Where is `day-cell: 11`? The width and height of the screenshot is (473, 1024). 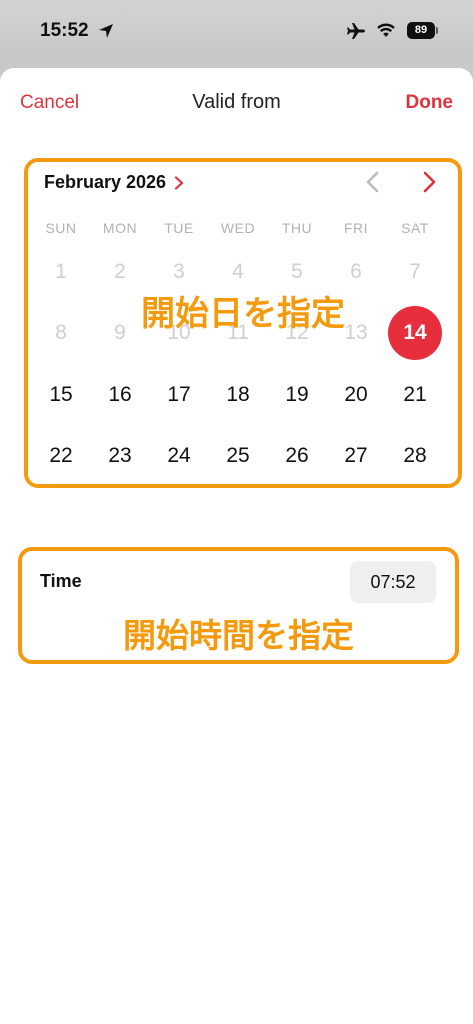
day-cell: 11 is located at coordinates (238, 332).